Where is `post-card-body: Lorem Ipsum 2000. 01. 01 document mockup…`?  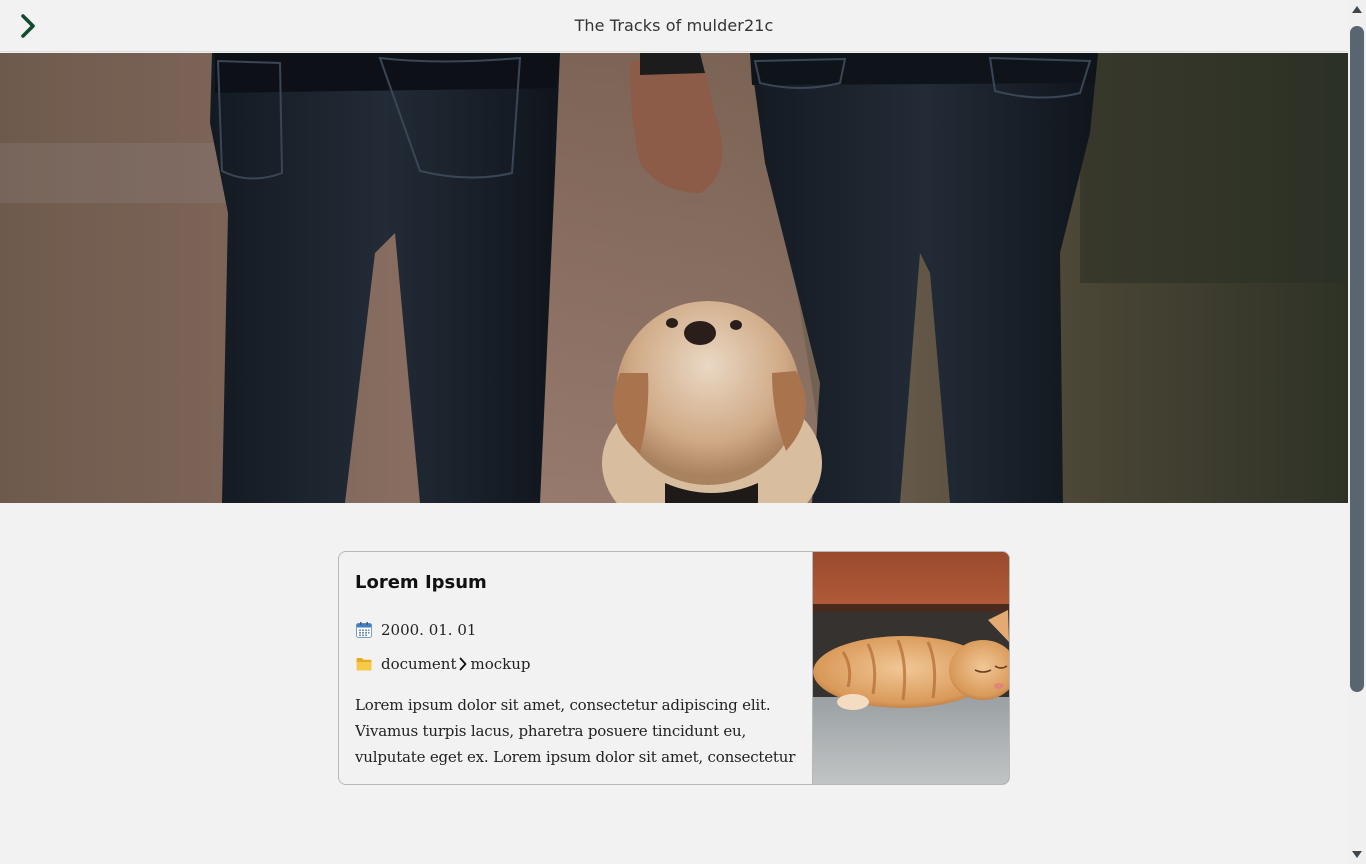 post-card-body: Lorem Ipsum 2000. 01. 01 document mockup… is located at coordinates (575, 668).